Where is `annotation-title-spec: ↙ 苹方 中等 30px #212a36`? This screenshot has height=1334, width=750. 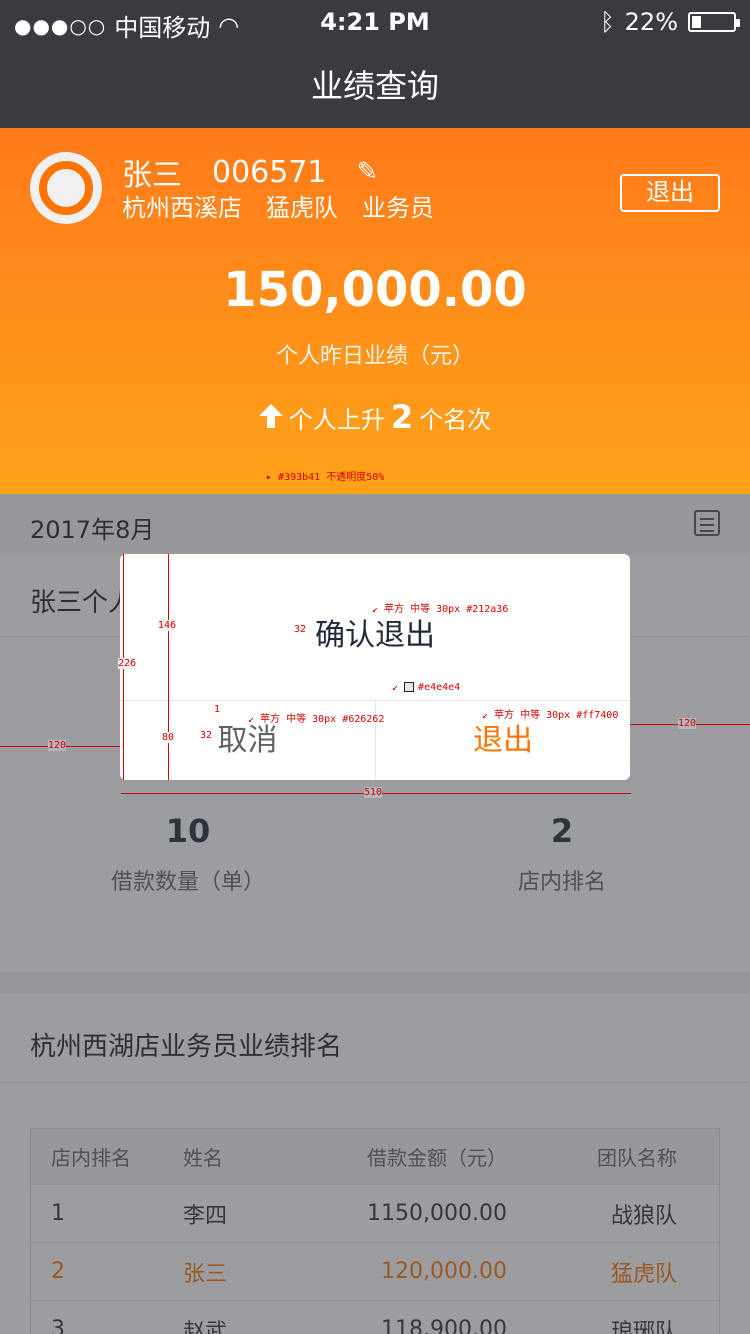
annotation-title-spec: ↙ 苹方 中等 30px #212a36 is located at coordinates (440, 609).